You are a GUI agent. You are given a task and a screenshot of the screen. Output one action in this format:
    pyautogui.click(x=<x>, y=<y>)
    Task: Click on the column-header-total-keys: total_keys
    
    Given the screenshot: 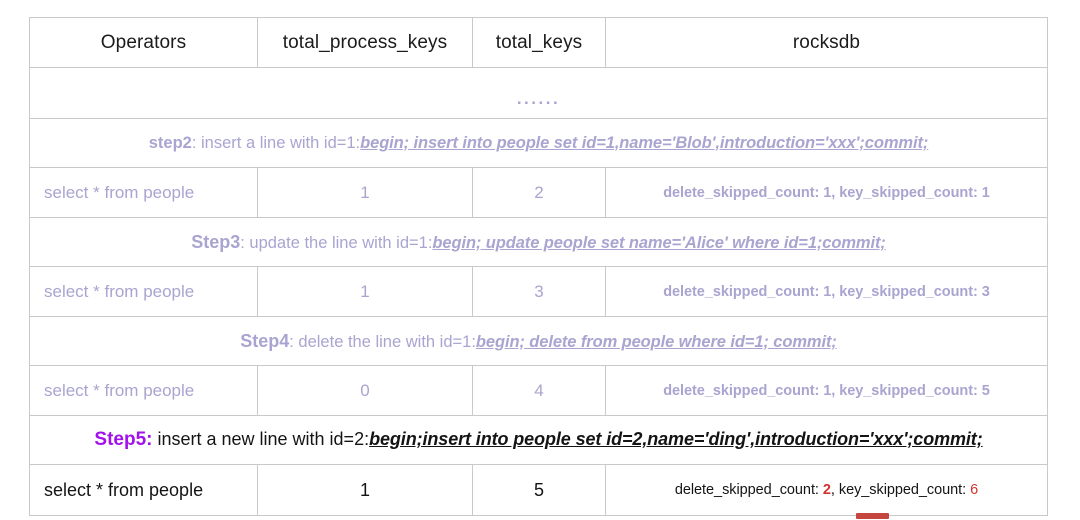 What is the action you would take?
    pyautogui.click(x=539, y=42)
    